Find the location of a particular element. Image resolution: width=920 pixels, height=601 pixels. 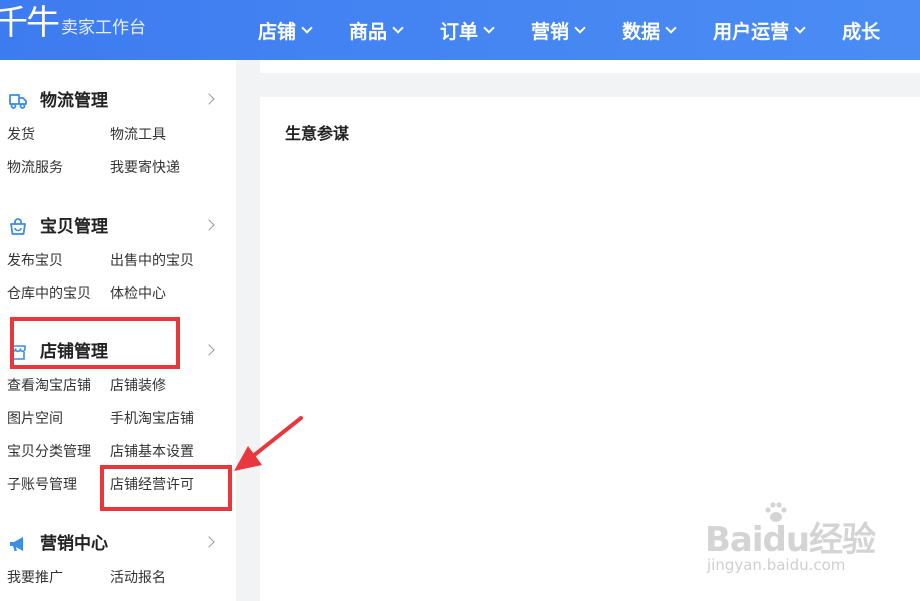

truck-icon is located at coordinates (18, 101).